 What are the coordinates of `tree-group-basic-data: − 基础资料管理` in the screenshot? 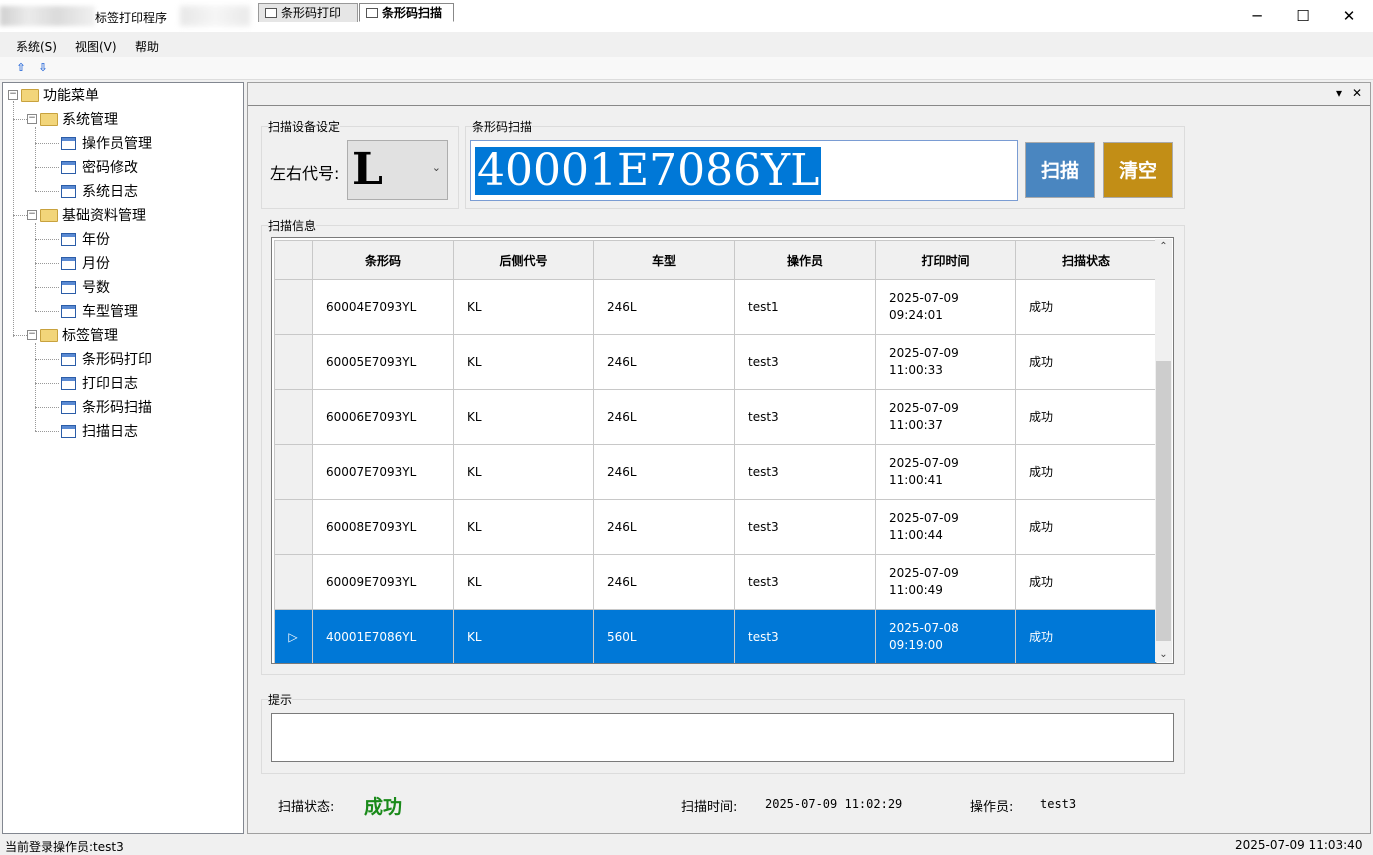 It's located at (86, 216).